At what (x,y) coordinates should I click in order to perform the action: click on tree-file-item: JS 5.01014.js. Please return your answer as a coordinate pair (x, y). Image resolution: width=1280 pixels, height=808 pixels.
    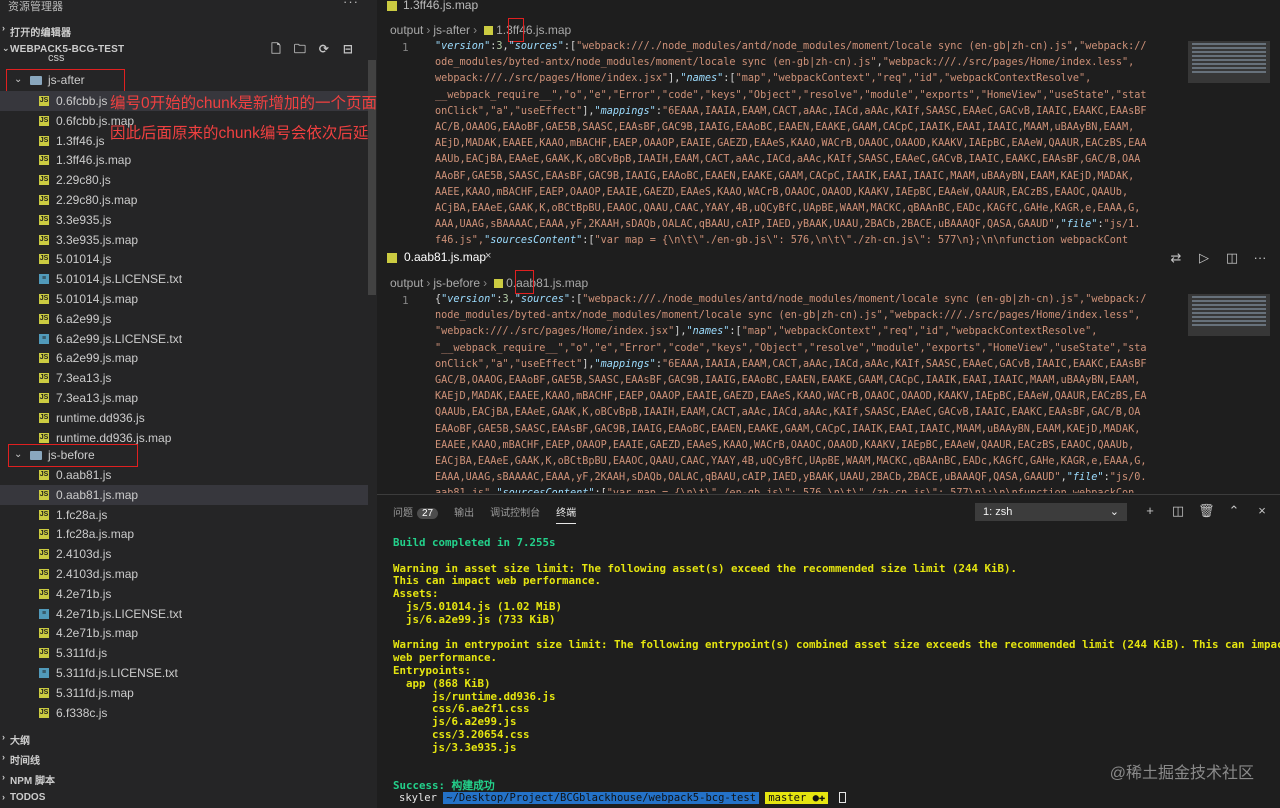
    Looking at the image, I should click on (184, 259).